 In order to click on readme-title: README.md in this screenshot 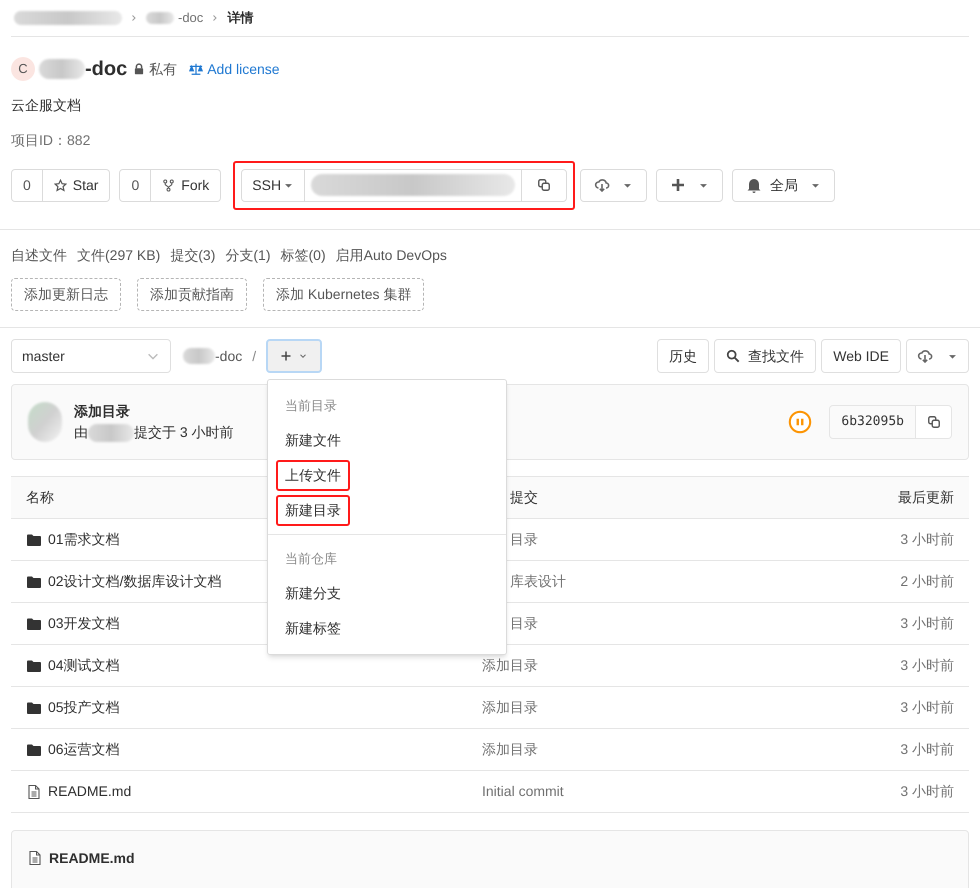, I will do `click(92, 858)`.